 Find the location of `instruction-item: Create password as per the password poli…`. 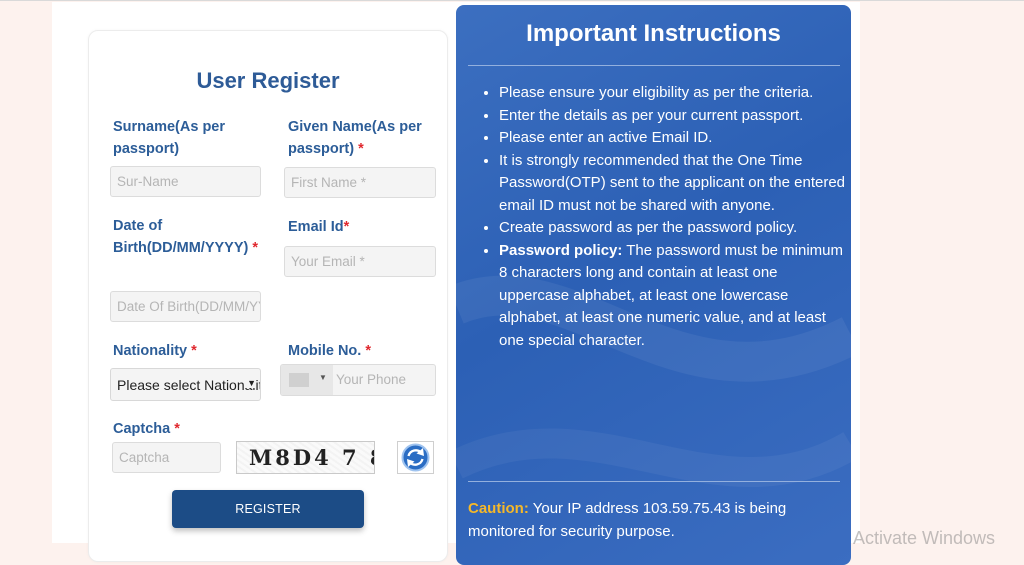

instruction-item: Create password as per the password poli… is located at coordinates (675, 228).